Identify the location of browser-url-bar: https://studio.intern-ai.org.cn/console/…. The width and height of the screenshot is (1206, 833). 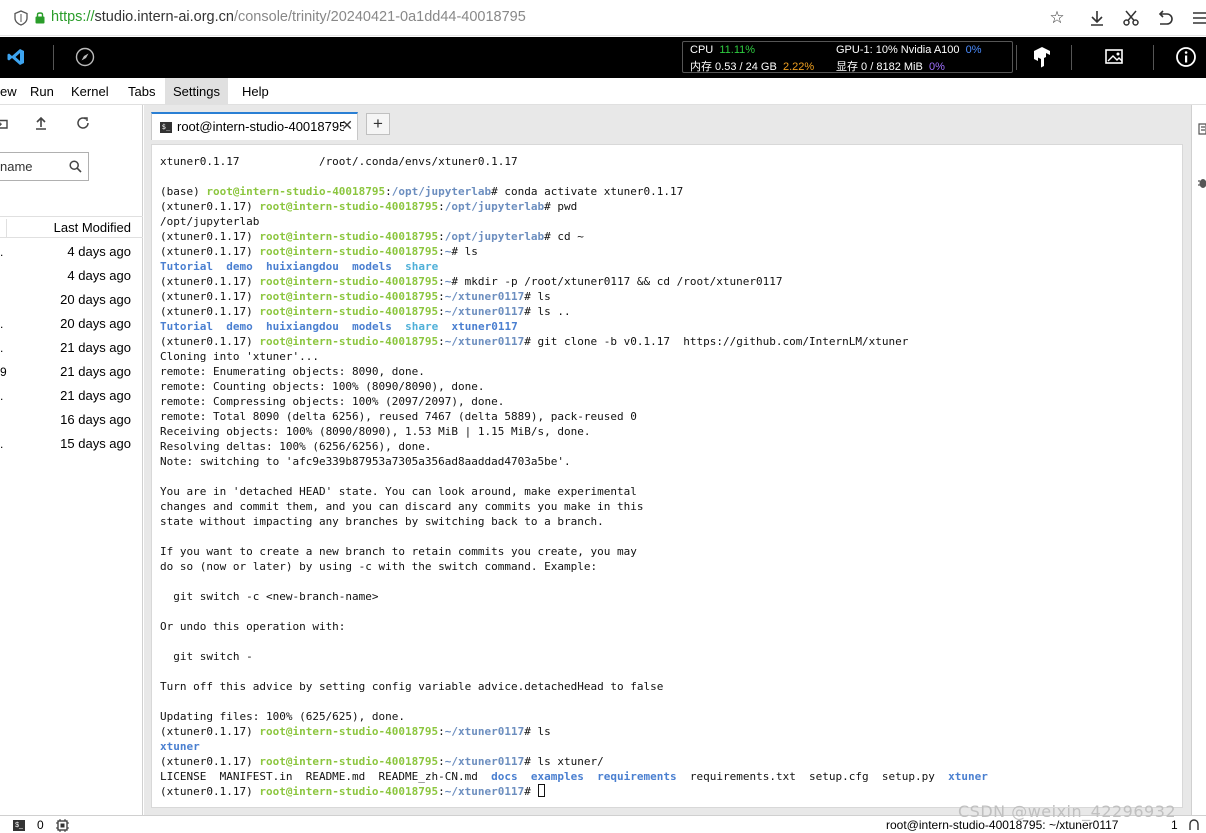
(603, 18).